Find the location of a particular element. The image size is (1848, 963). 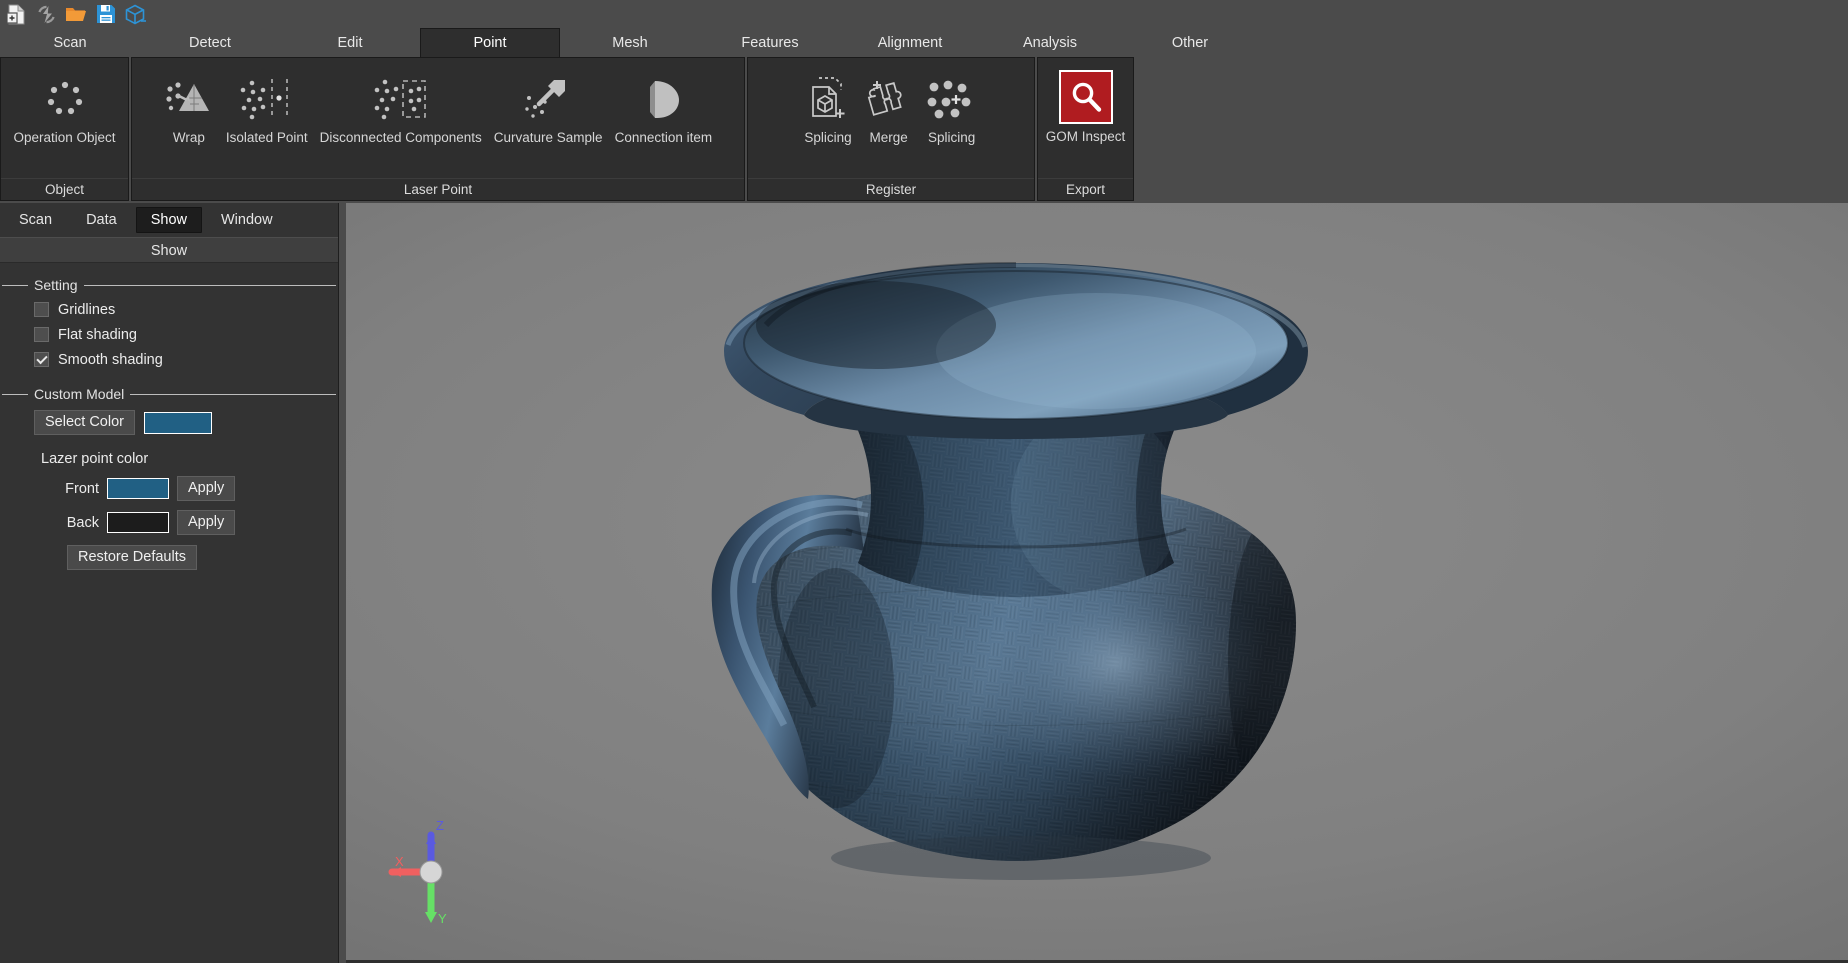

restore-defaults-button: Restore Defaults is located at coordinates (132, 557).